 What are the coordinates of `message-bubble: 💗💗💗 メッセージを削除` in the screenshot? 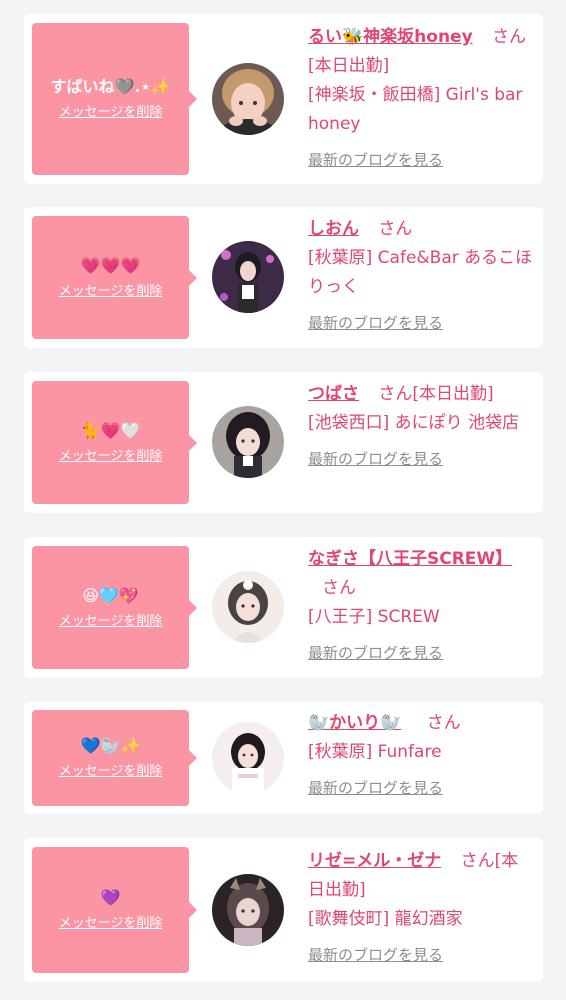 It's located at (114, 277).